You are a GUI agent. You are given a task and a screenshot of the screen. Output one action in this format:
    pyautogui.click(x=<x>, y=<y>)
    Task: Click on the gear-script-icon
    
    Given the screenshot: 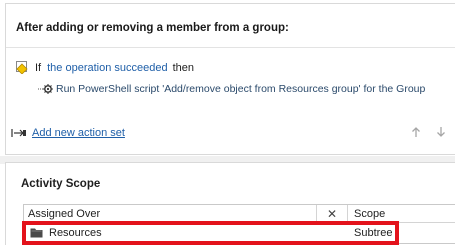 What is the action you would take?
    pyautogui.click(x=45, y=89)
    